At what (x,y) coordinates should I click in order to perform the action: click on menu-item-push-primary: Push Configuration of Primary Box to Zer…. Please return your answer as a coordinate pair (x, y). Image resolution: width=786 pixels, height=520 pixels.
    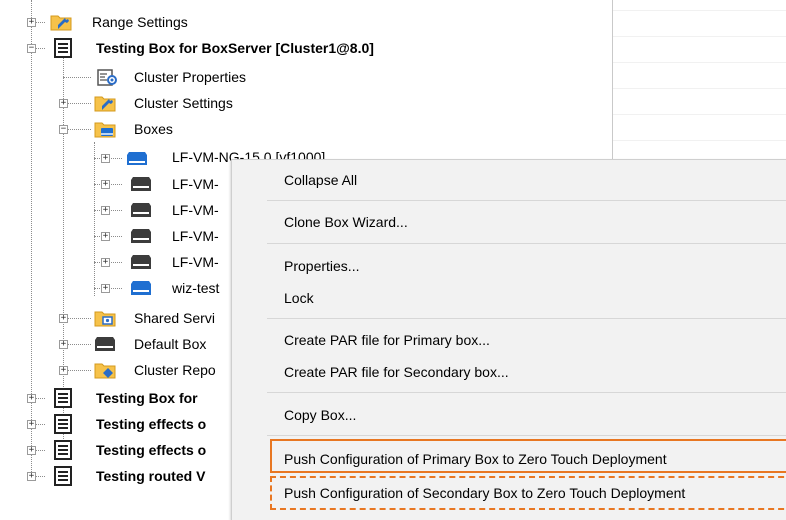
    Looking at the image, I should click on (475, 459).